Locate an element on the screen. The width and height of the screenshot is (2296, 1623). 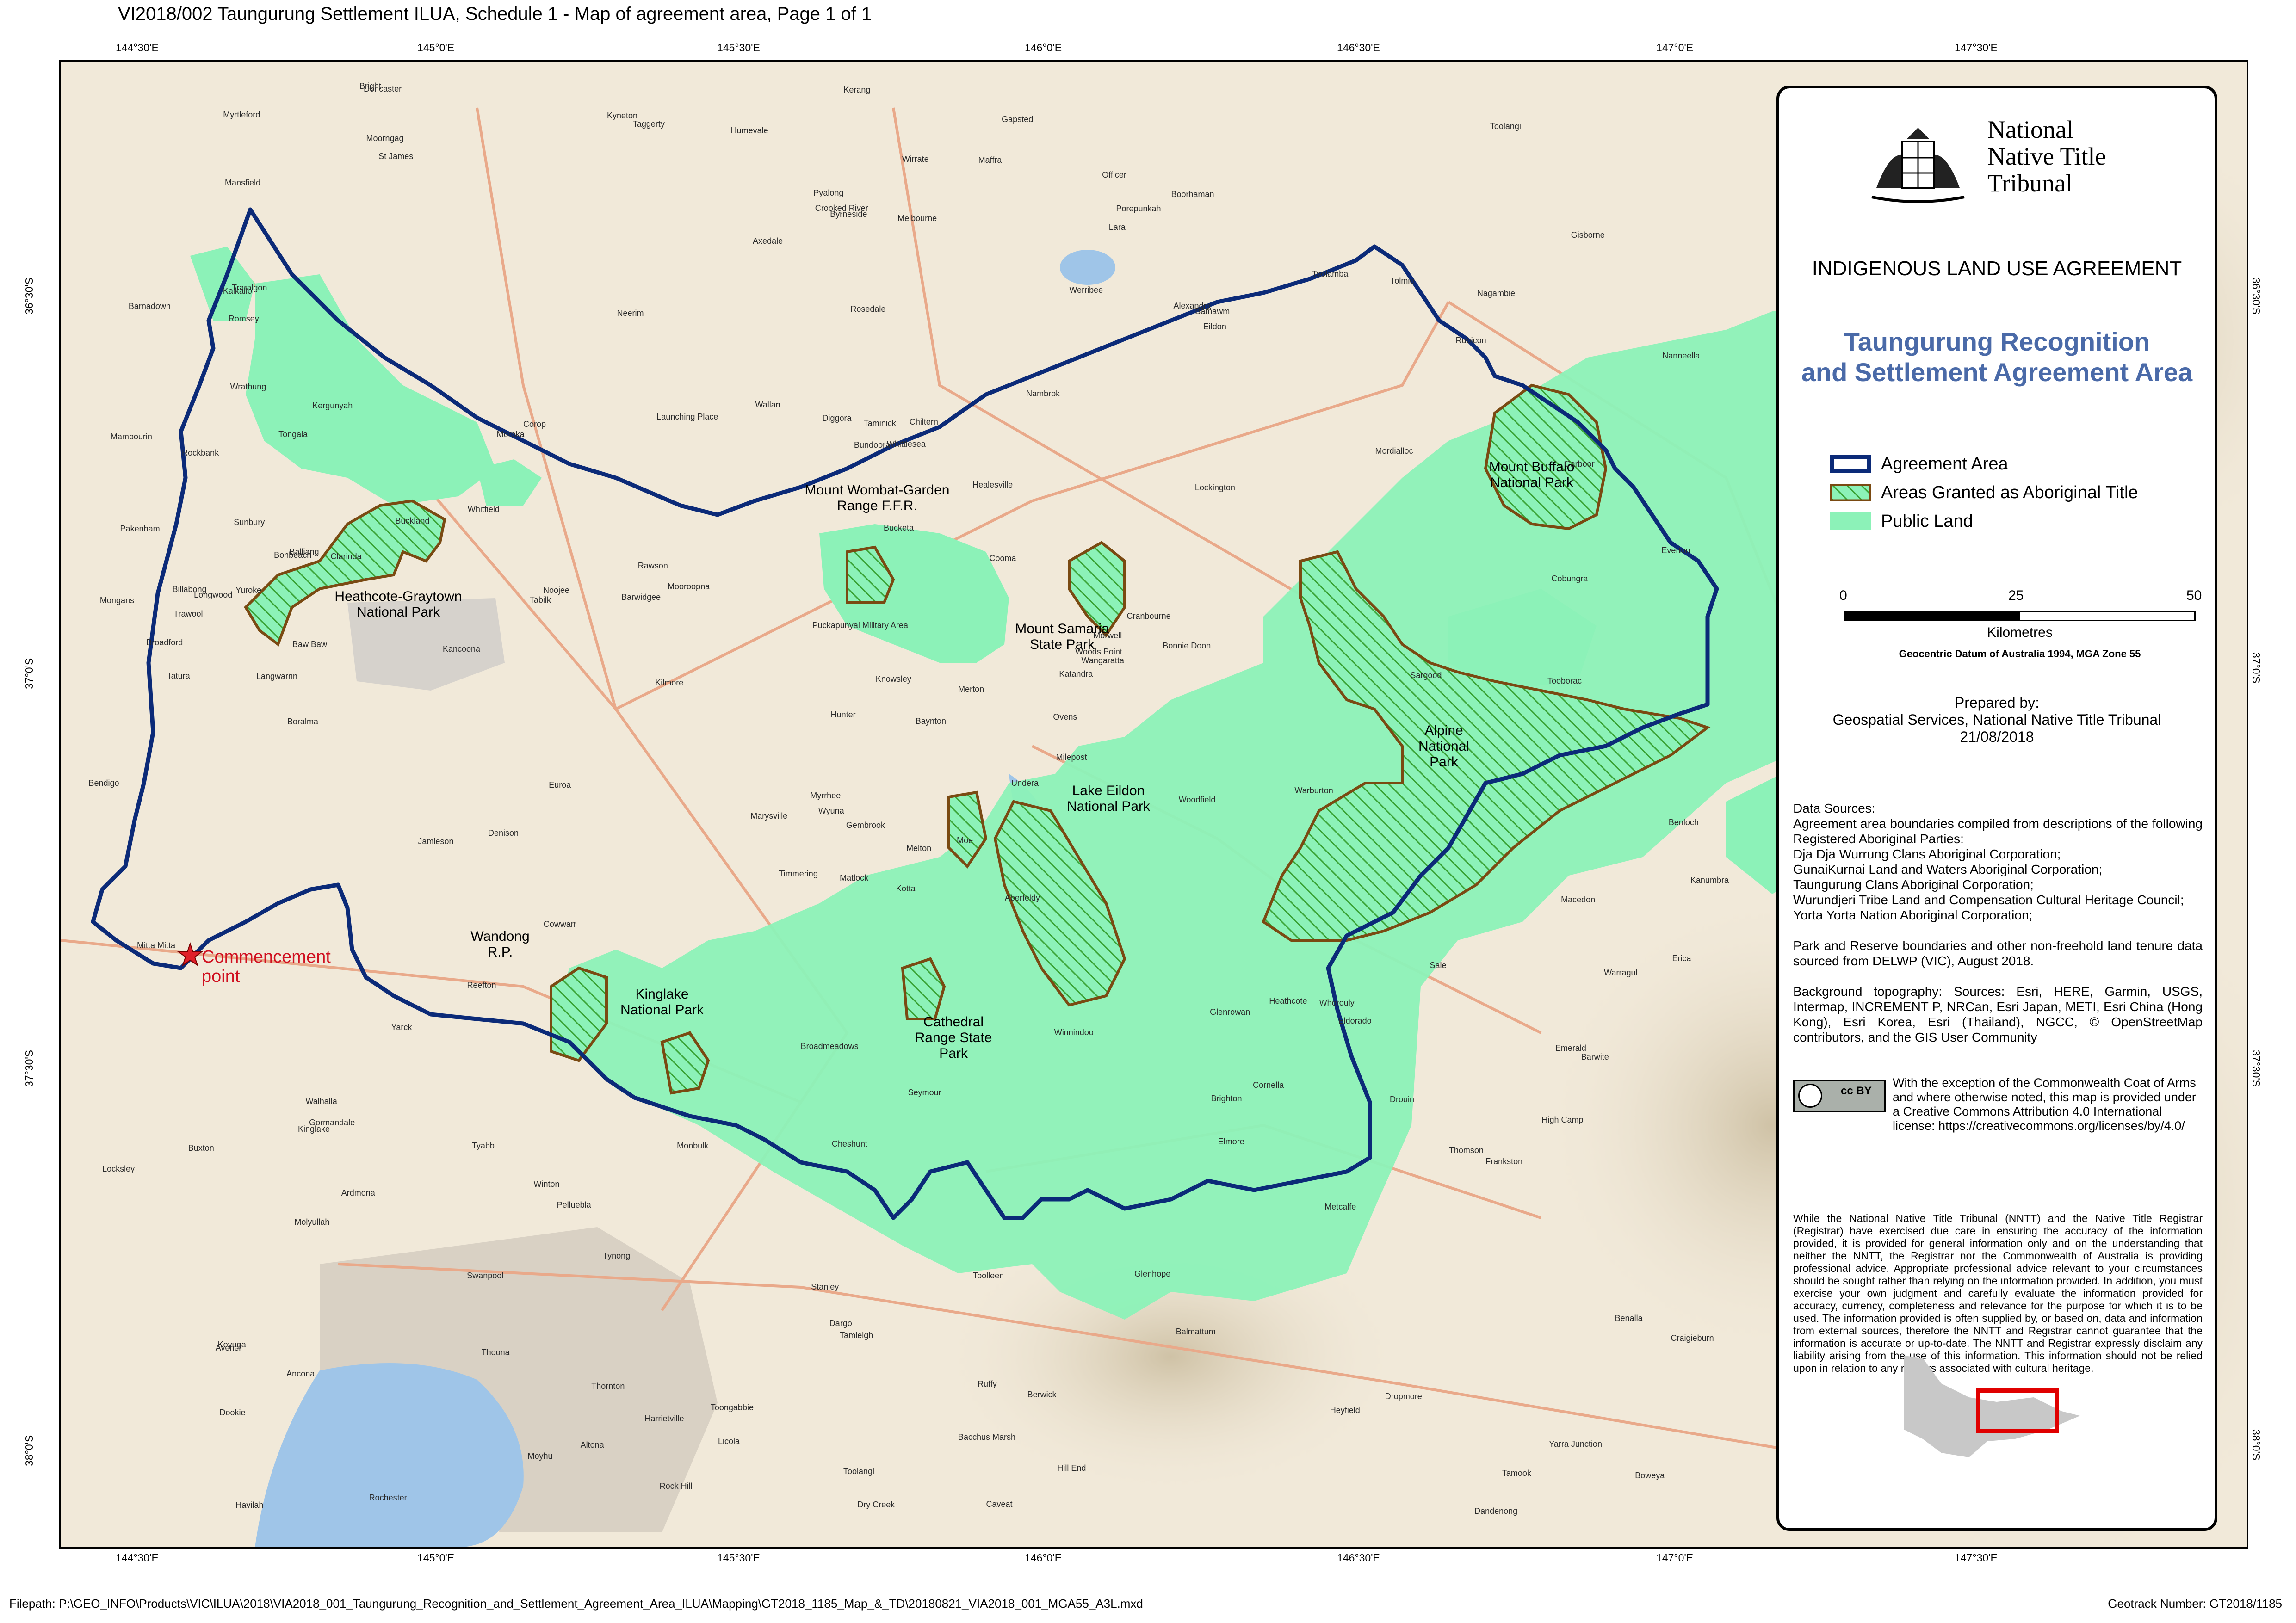
town-label: Thornton is located at coordinates (608, 1386).